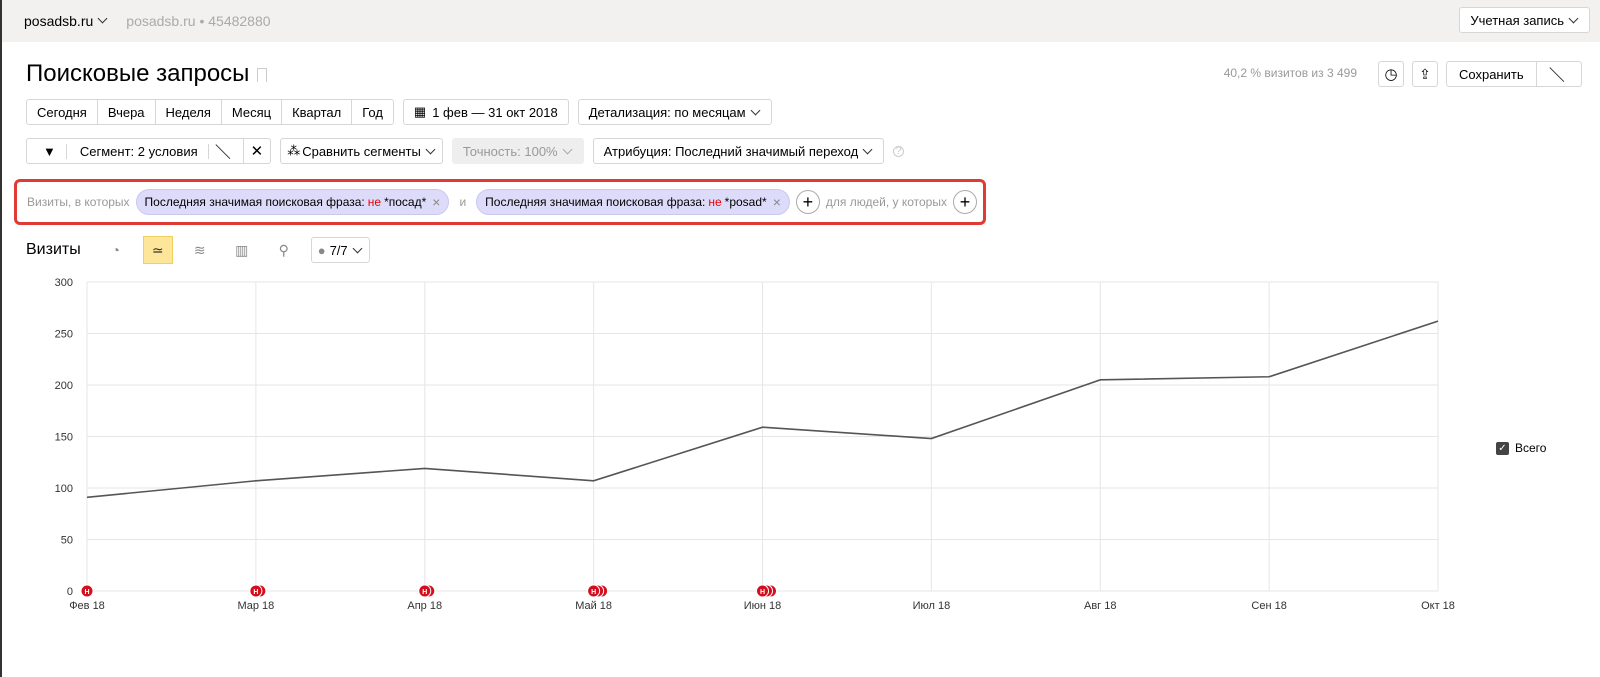 Image resolution: width=1600 pixels, height=677 pixels. What do you see at coordinates (763, 606) in the screenshot?
I see `x-tick-label: Июн 18` at bounding box center [763, 606].